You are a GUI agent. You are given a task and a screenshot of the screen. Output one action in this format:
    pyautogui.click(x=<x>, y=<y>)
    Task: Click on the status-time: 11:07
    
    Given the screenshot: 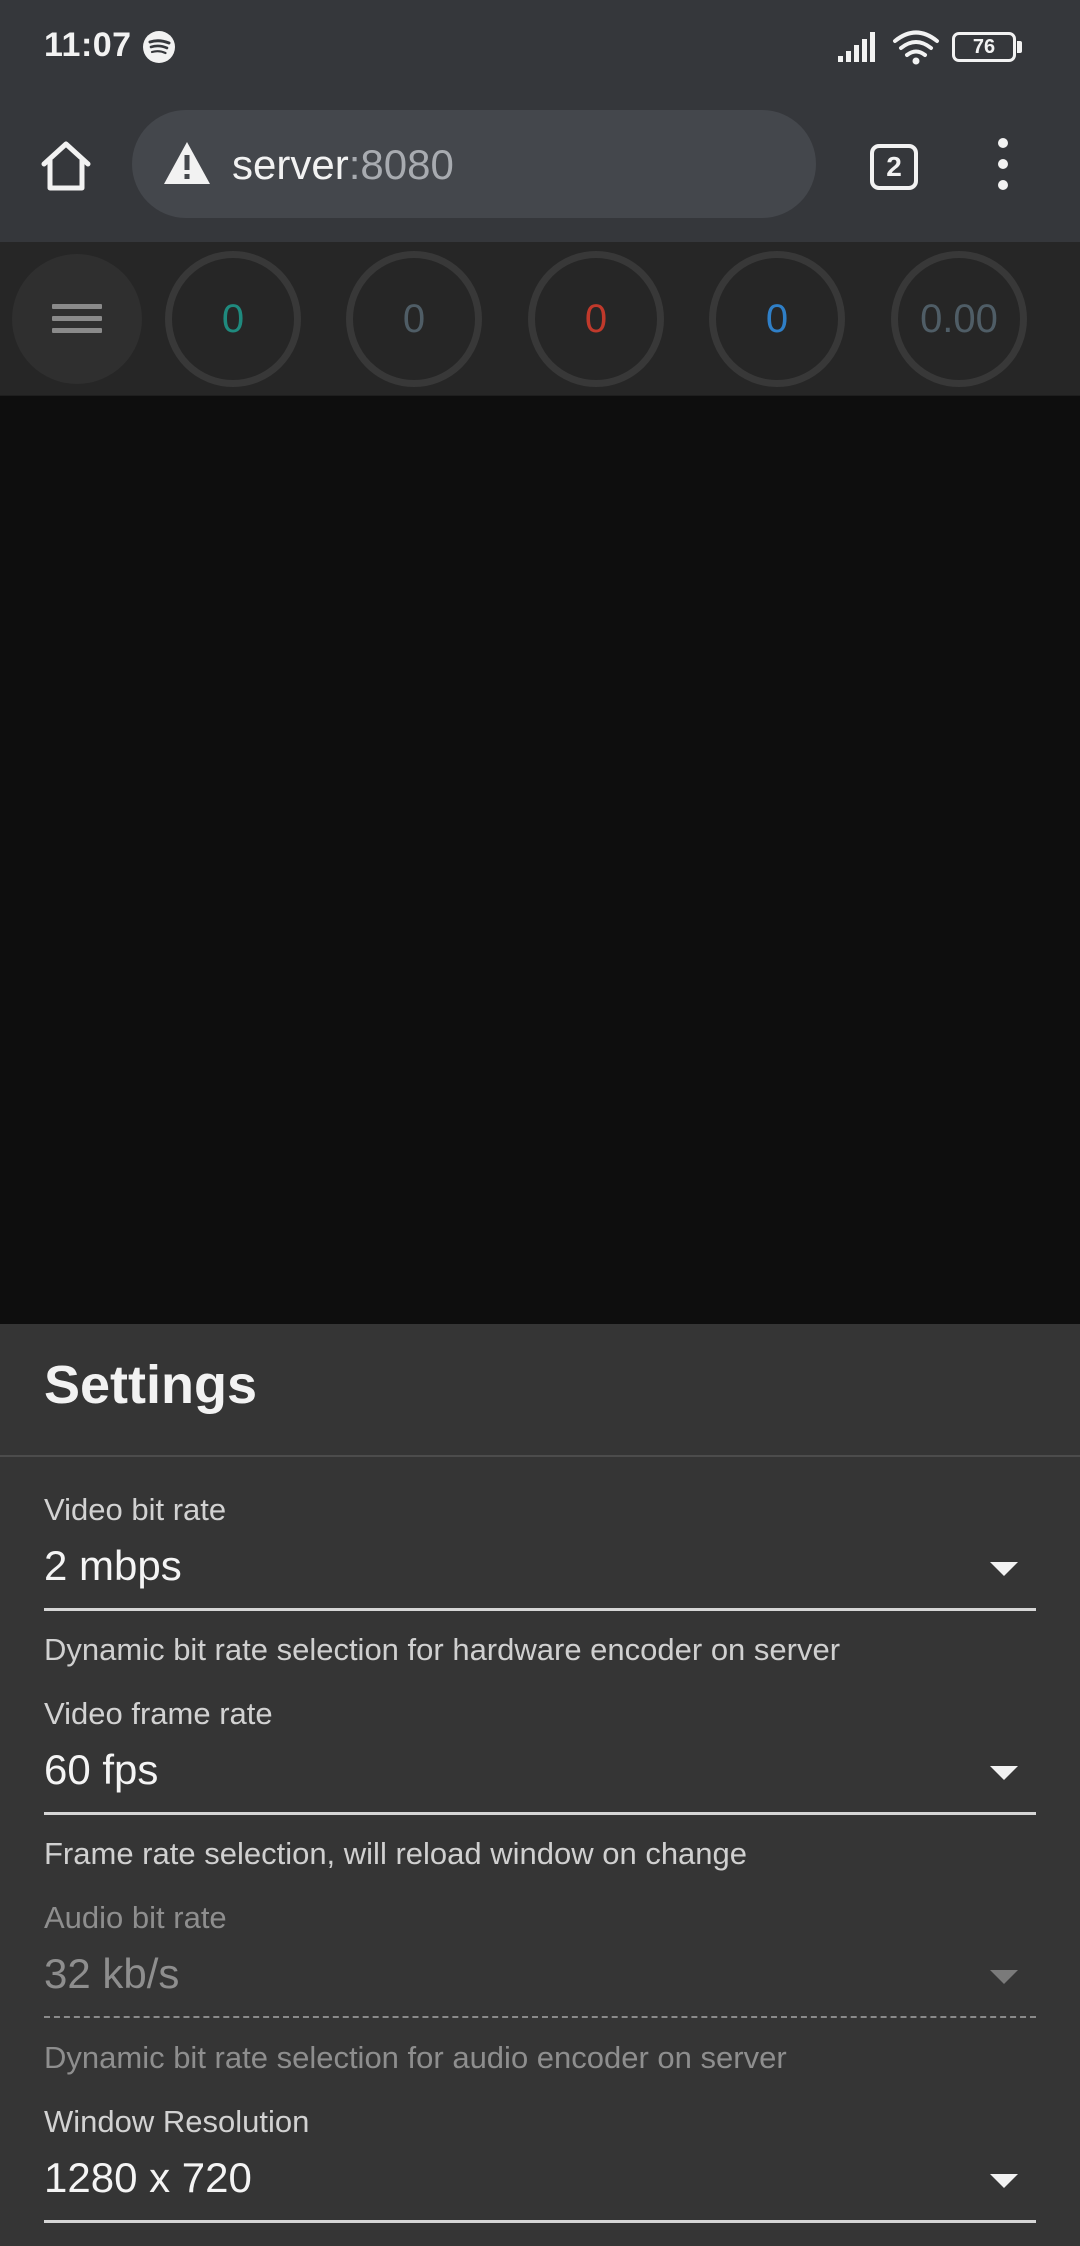 What is the action you would take?
    pyautogui.click(x=88, y=45)
    